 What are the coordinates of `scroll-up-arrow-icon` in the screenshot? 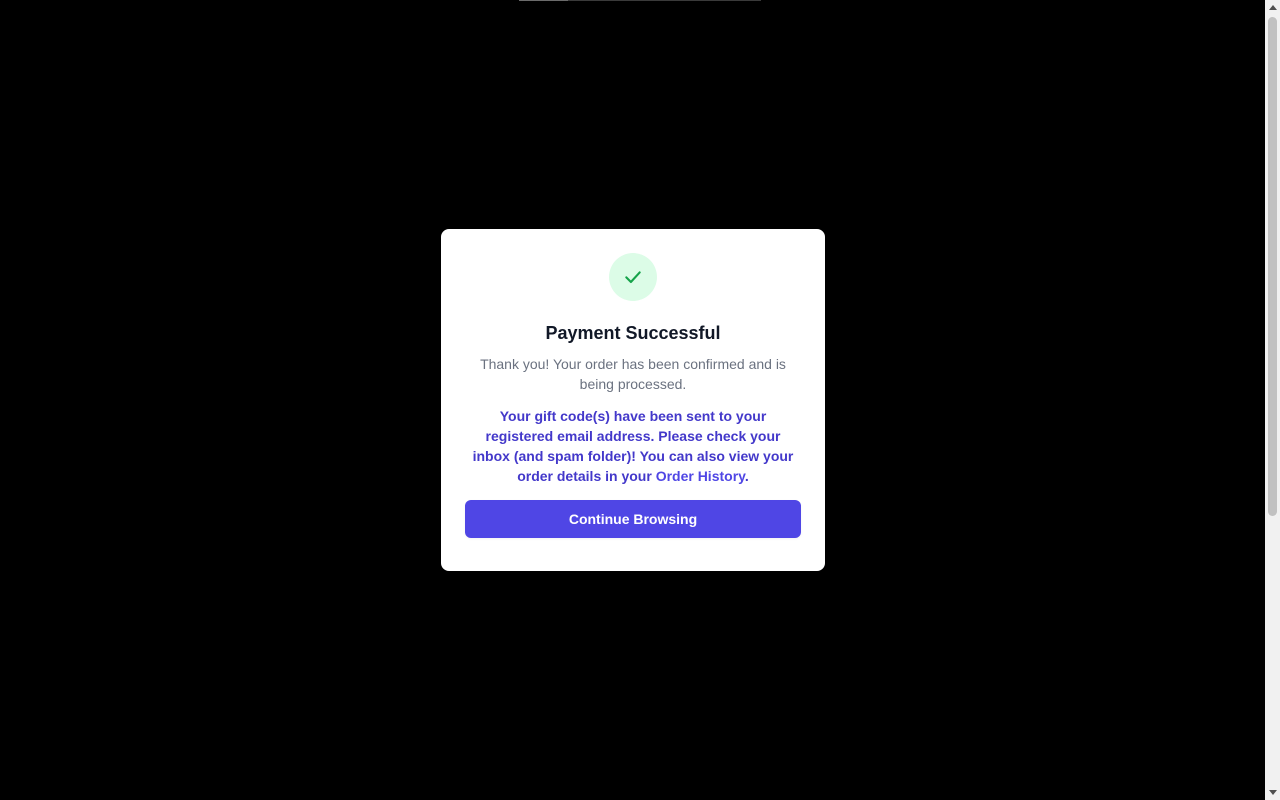 It's located at (1272, 7).